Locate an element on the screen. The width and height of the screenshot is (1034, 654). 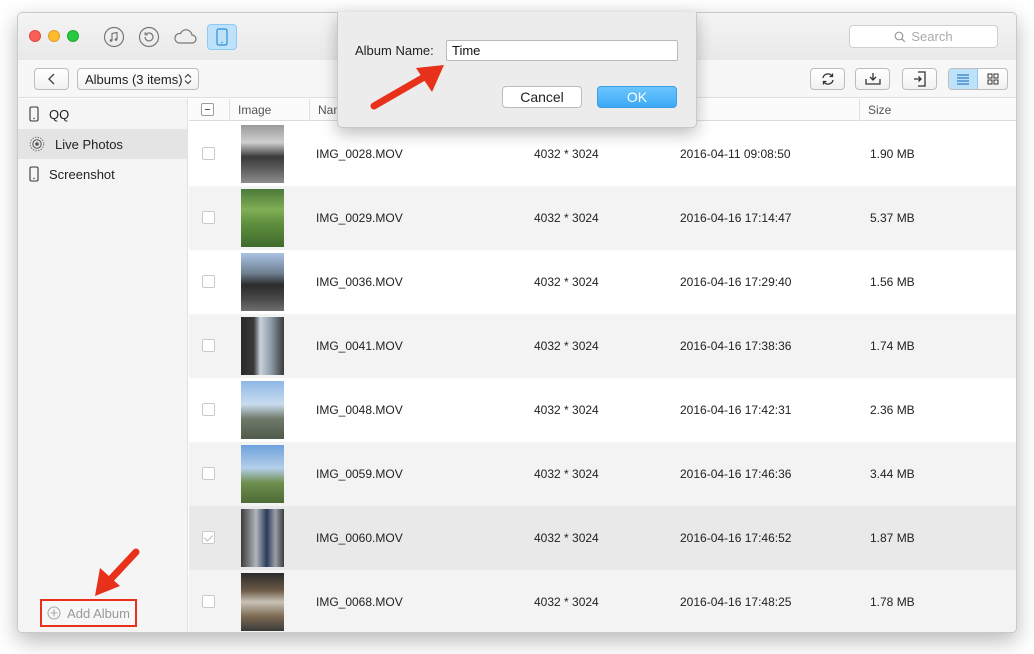
file-size: 5.37 MB is located at coordinates (892, 218).